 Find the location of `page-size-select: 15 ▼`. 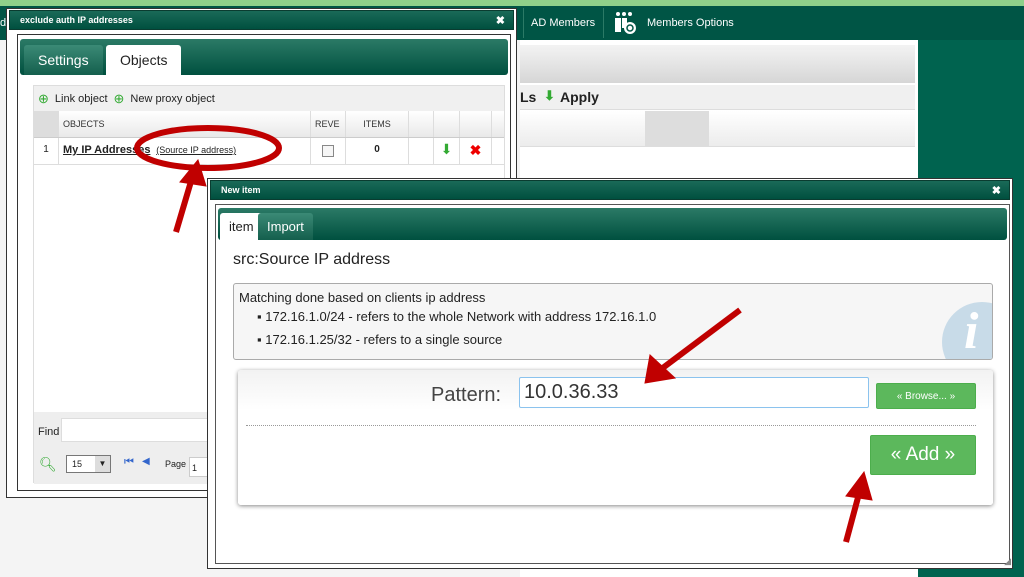

page-size-select: 15 ▼ is located at coordinates (88, 464).